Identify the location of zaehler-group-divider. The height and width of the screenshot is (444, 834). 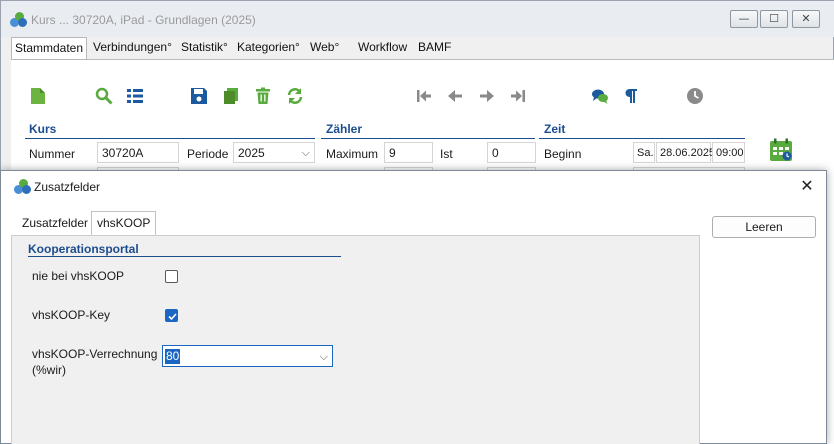
(428, 138).